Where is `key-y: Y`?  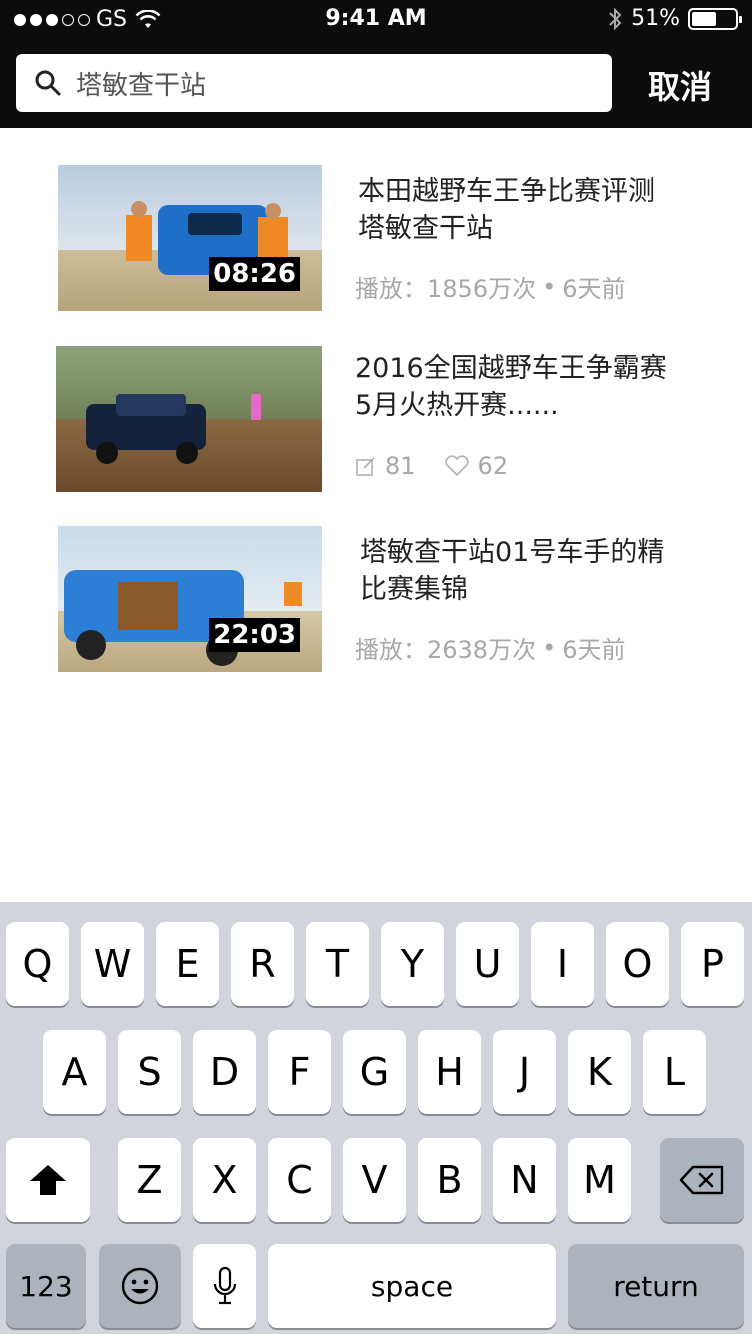 key-y: Y is located at coordinates (412, 964).